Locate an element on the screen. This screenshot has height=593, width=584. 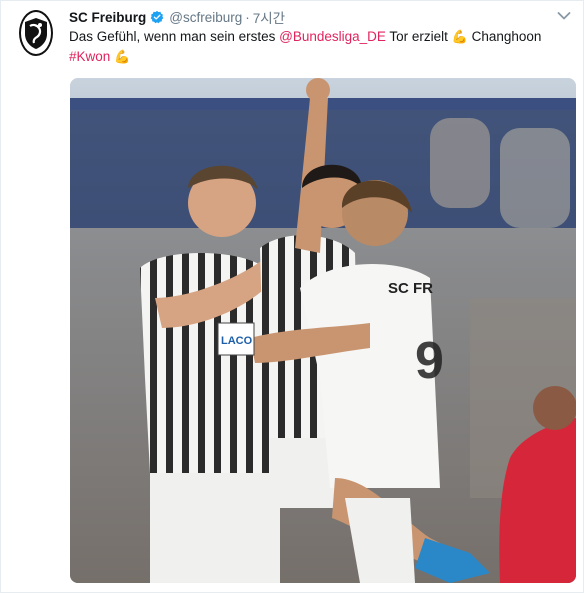
chevron-down-icon is located at coordinates (564, 16).